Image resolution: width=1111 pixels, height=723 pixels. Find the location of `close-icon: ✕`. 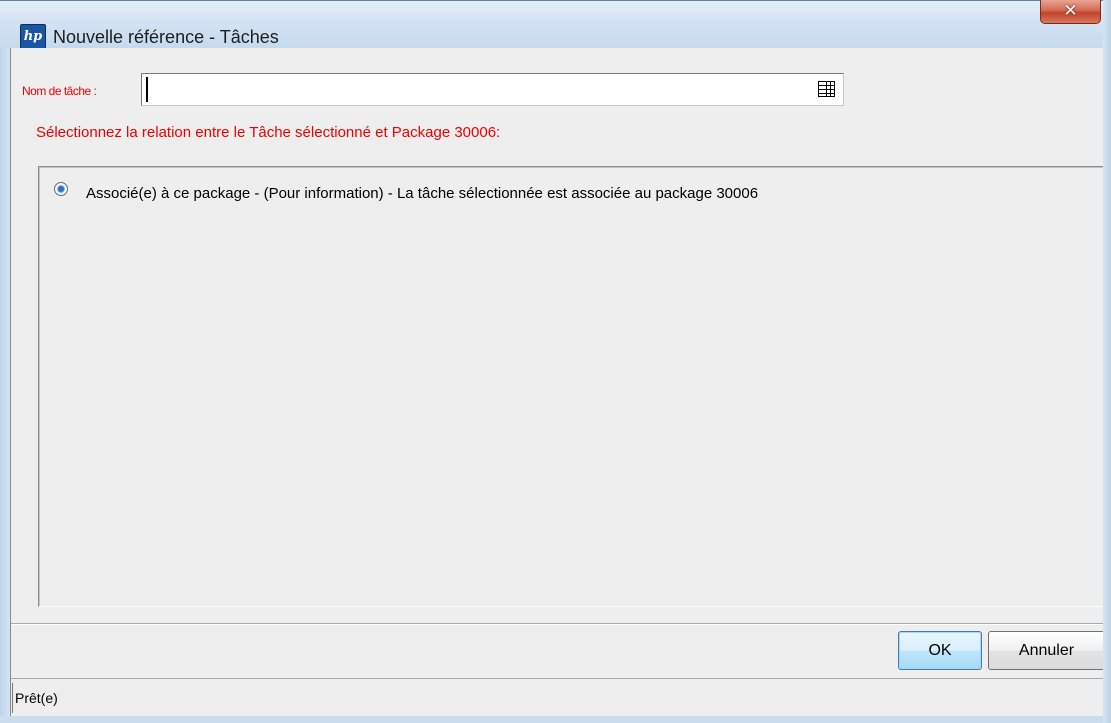

close-icon: ✕ is located at coordinates (1070, 10).